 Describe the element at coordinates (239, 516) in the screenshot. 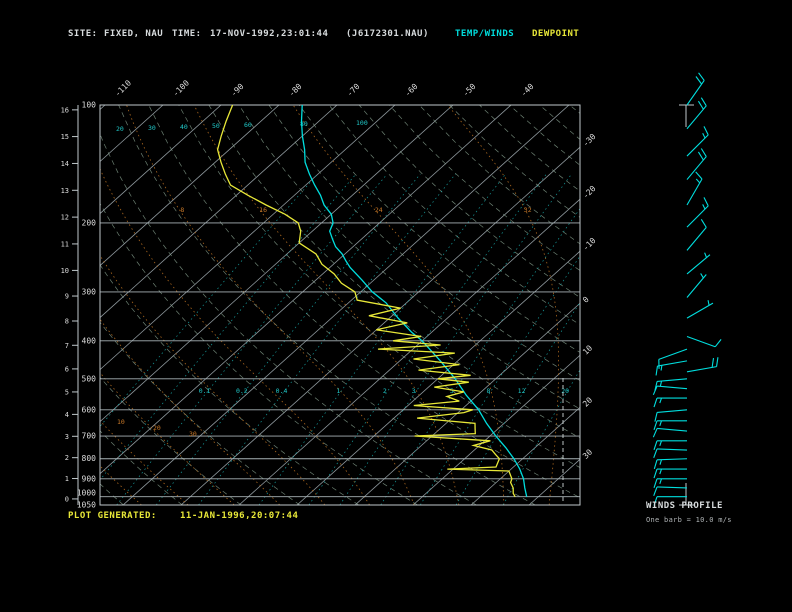

I see `plot-generated-value: 11-JAN-1996,20:07:44` at that location.